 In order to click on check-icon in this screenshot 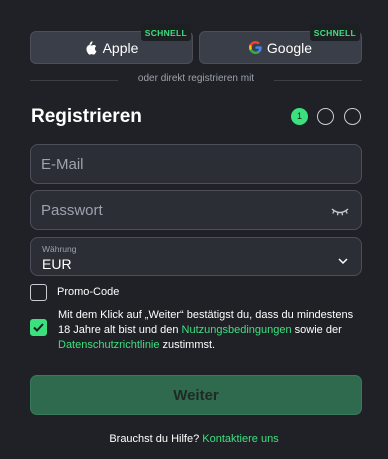, I will do `click(38, 327)`.